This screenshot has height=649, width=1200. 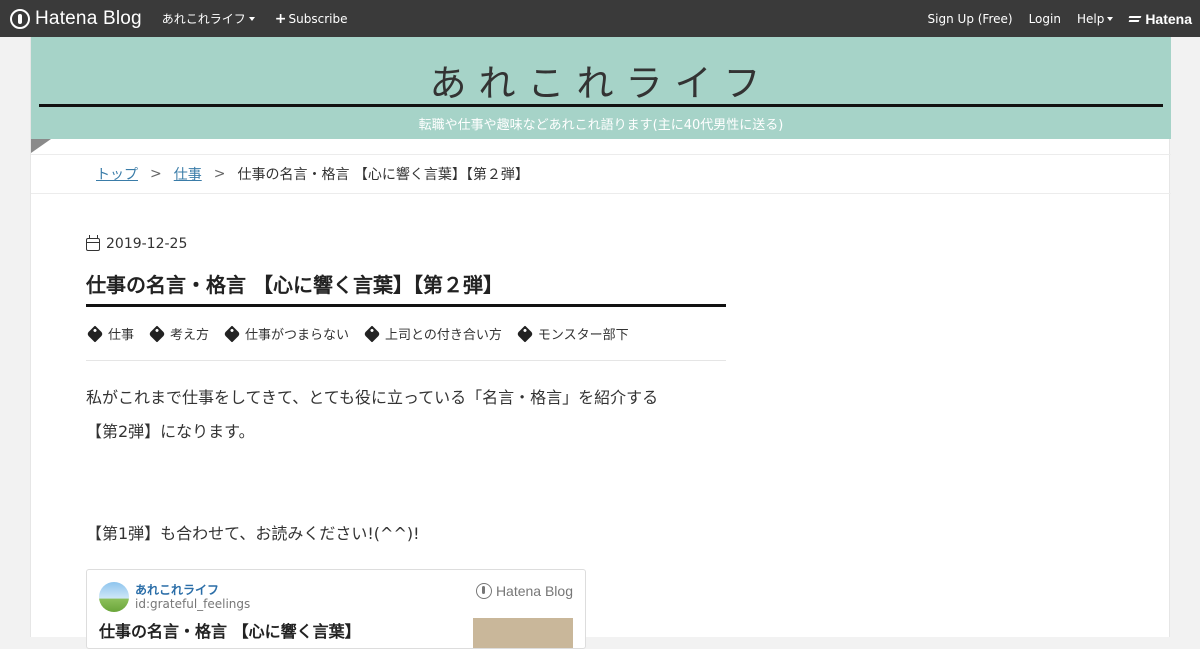 I want to click on entry-tags: 仕事 考え方 仕事がつまらない 上司との付き合い方 モンスター部下, so click(x=406, y=334).